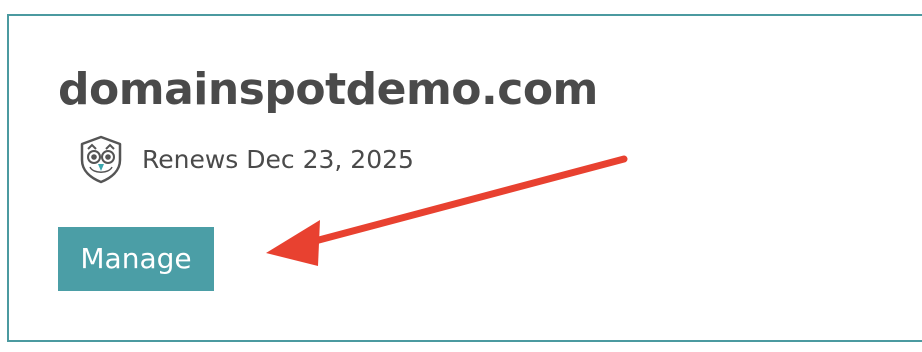 This screenshot has height=352, width=922. What do you see at coordinates (328, 89) in the screenshot?
I see `domain-name: domainspotdemo.com` at bounding box center [328, 89].